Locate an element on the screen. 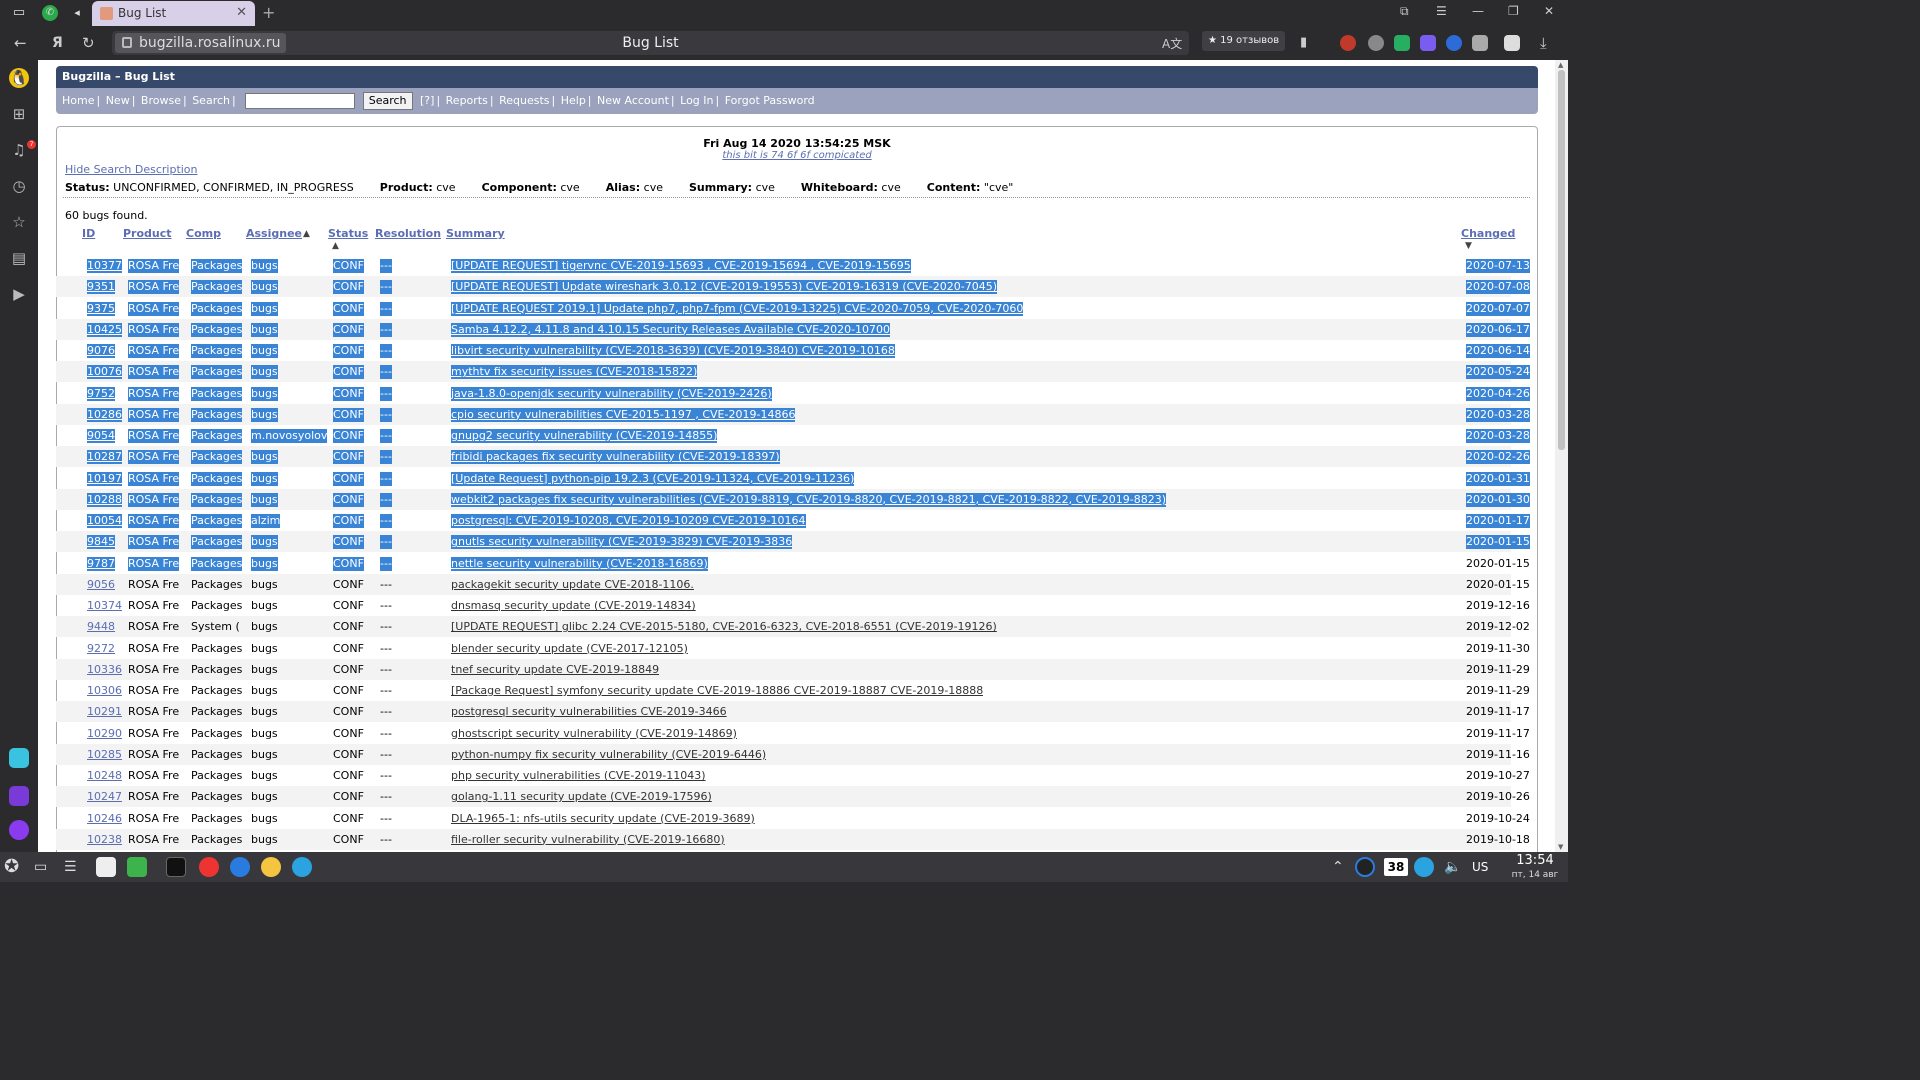 This screenshot has height=1080, width=1920. extension-purple-icon is located at coordinates (1428, 43).